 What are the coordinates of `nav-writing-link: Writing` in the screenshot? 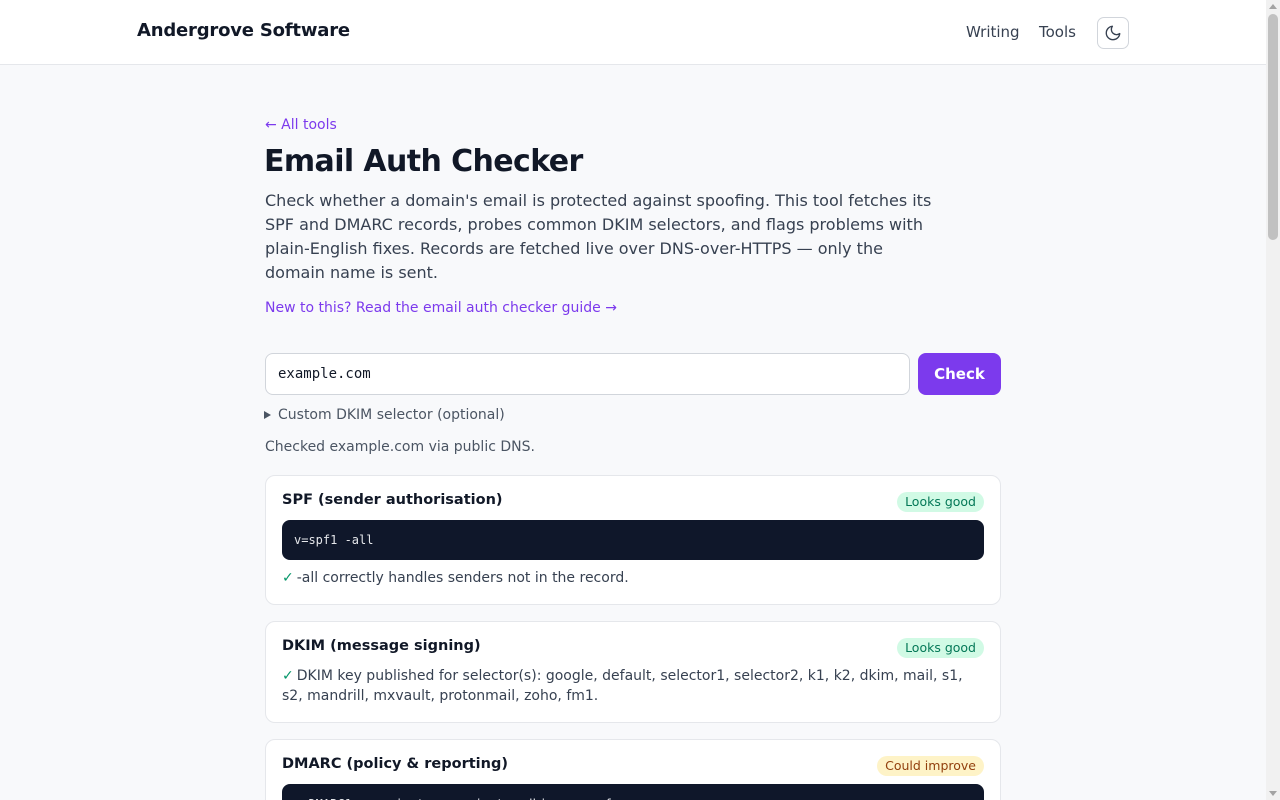 It's located at (993, 32).